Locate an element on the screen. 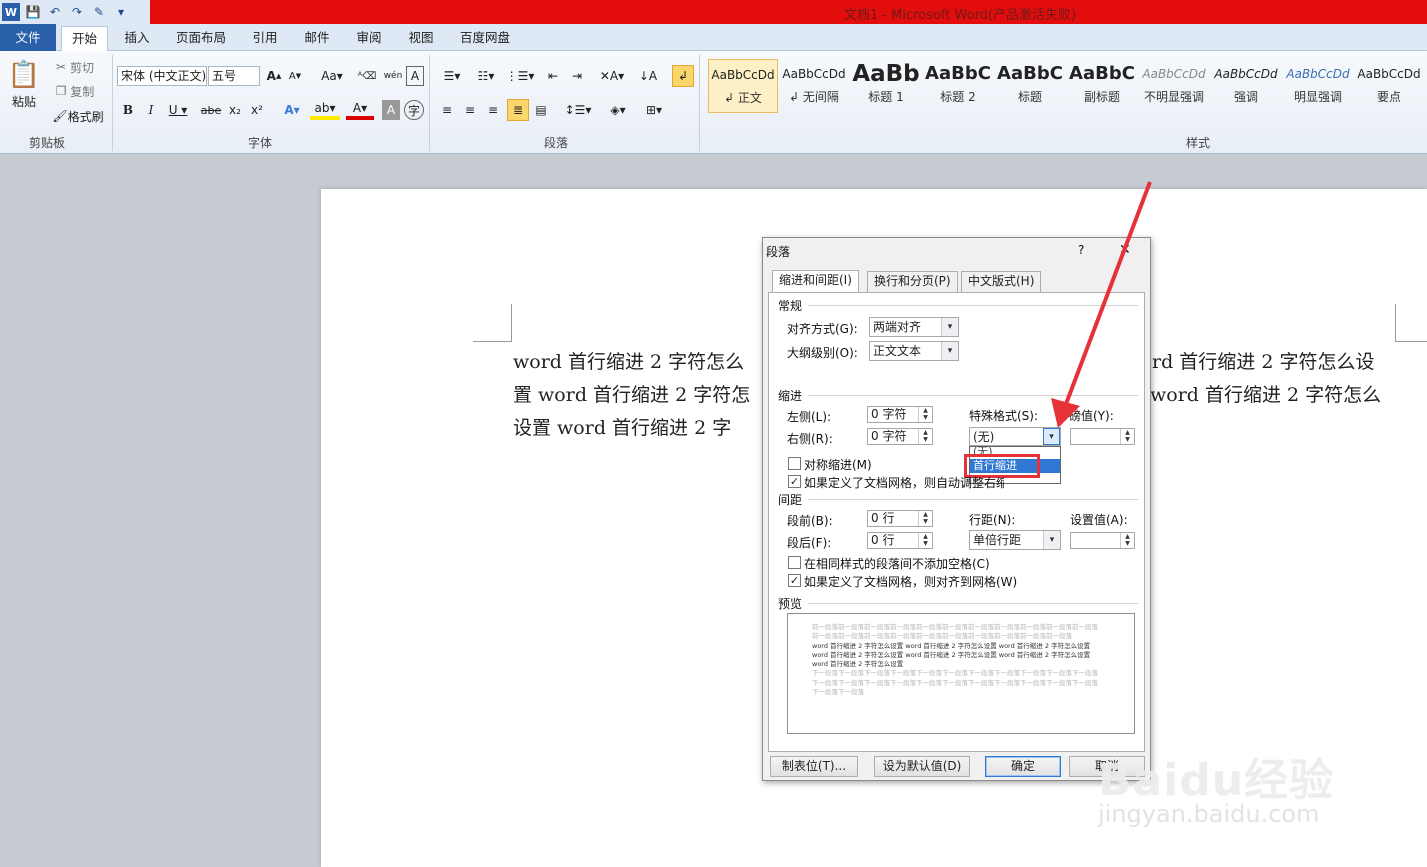  undo-icon: ↶ is located at coordinates (55, 12).